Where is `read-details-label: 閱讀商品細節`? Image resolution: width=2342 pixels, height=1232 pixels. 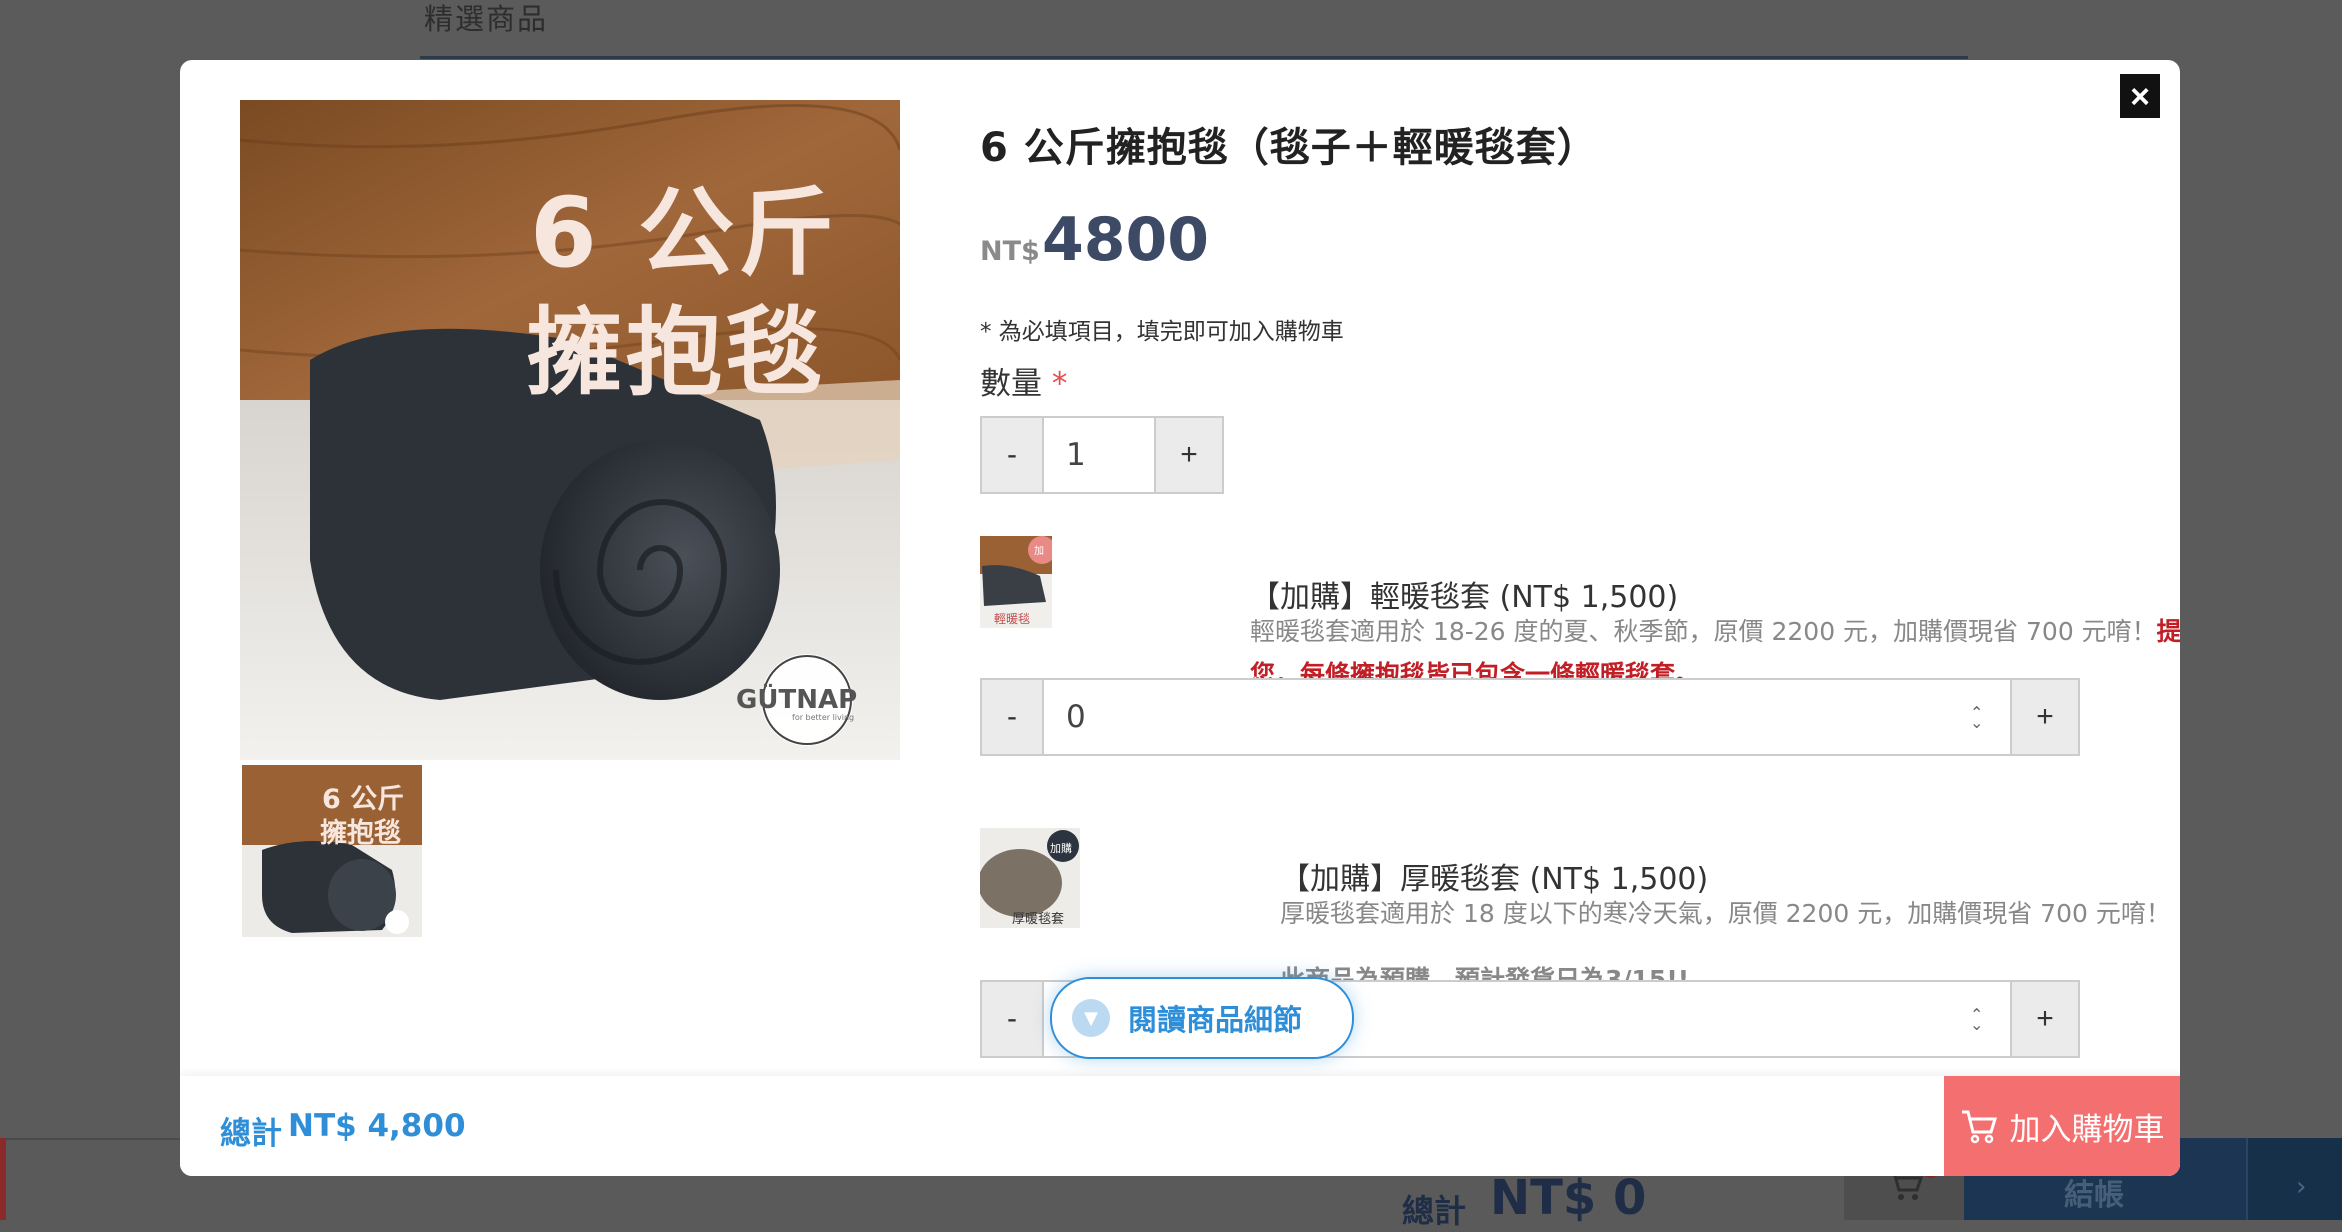
read-details-label: 閱讀商品細節 is located at coordinates (1215, 1020).